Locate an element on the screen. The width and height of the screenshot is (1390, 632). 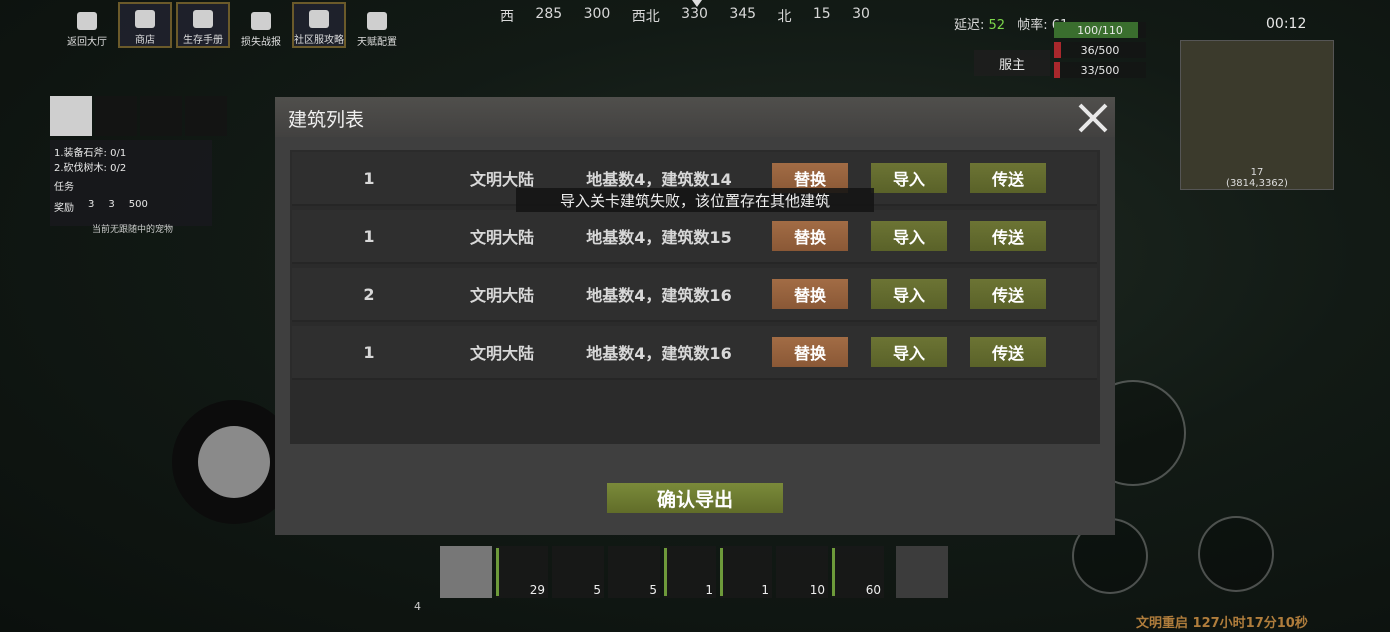
minimap-coords: 17 (3814,3362) is located at coordinates (1257, 178).